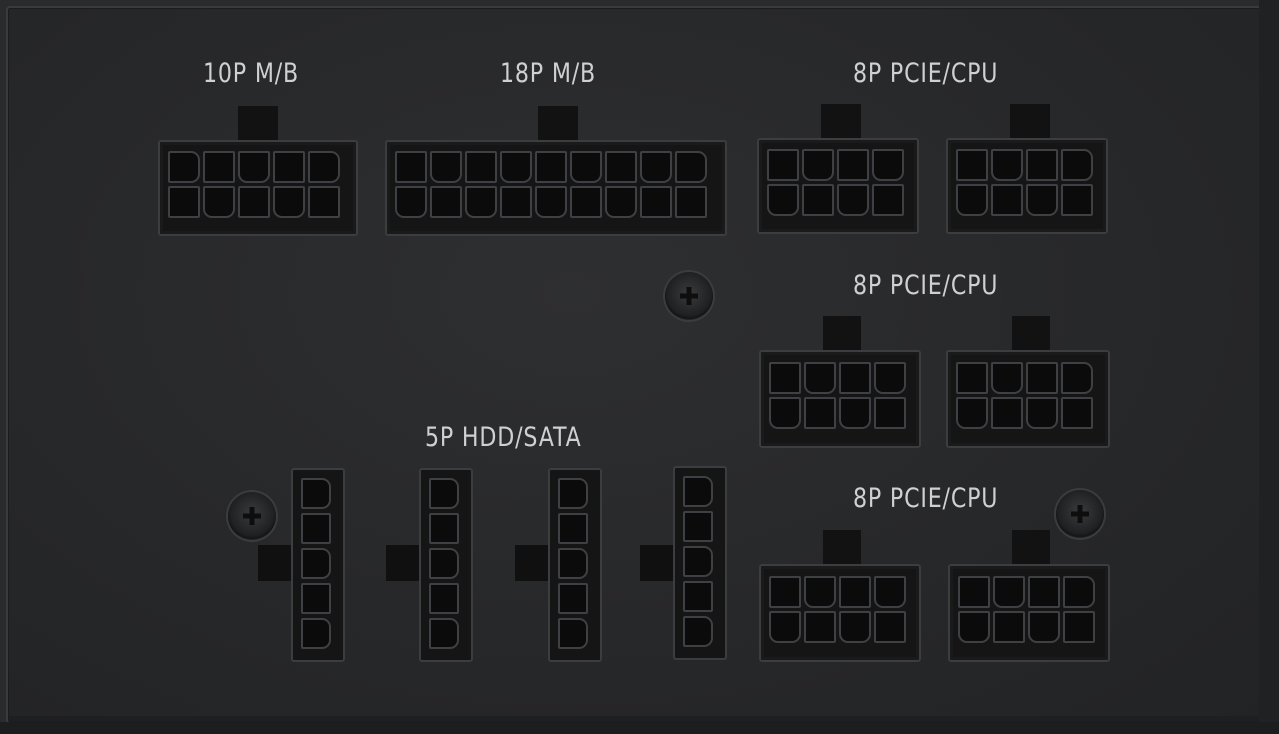 This screenshot has height=734, width=1279. What do you see at coordinates (926, 73) in the screenshot?
I see `label-8p-pcie-top: 8P PCIE/CPU` at bounding box center [926, 73].